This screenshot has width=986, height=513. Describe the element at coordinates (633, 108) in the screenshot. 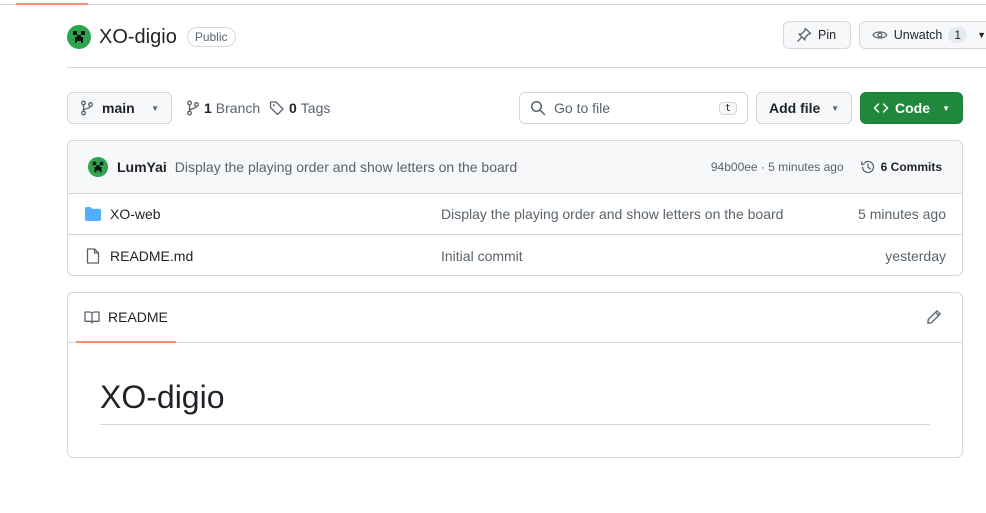

I see `go-to-file-input: Go to file t` at that location.